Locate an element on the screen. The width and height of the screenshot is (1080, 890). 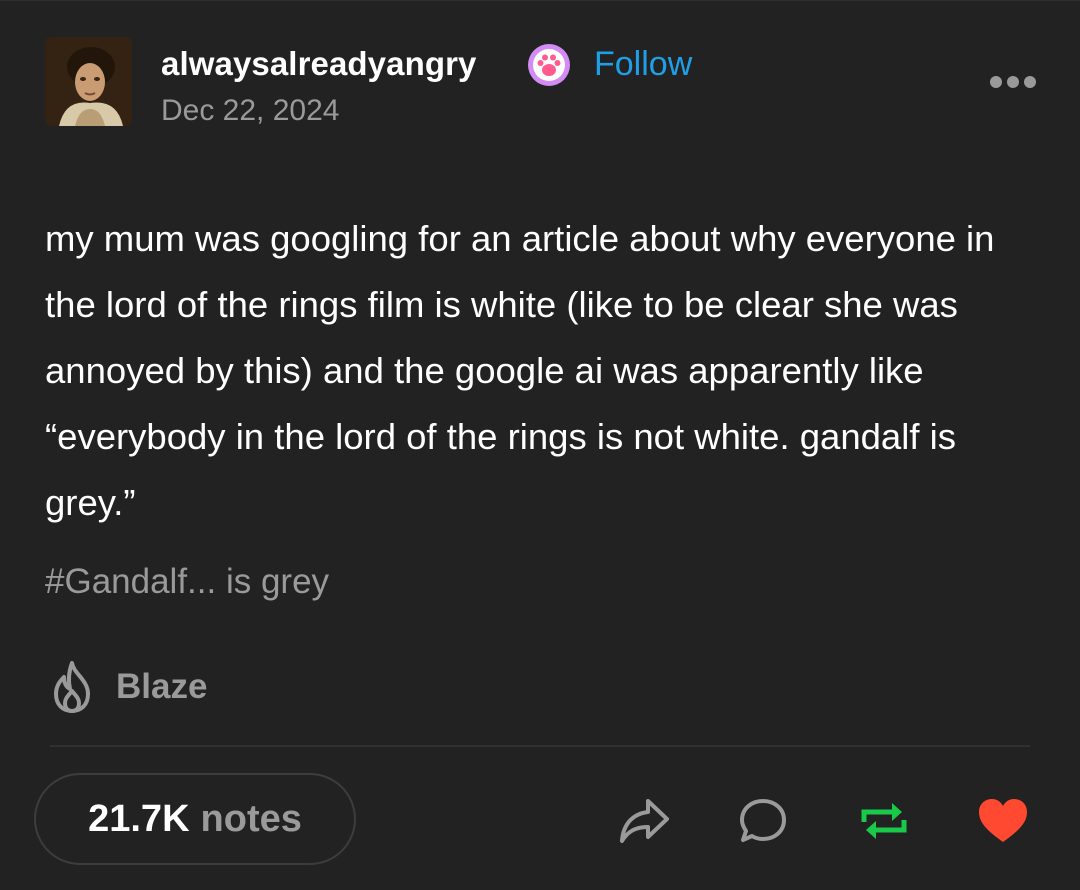
follow-button: Follow is located at coordinates (643, 64).